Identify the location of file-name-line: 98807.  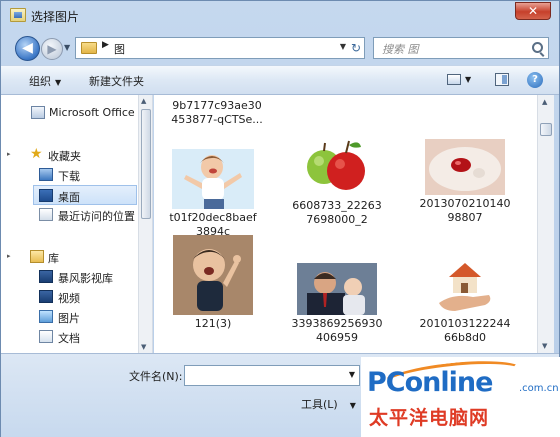
(465, 217).